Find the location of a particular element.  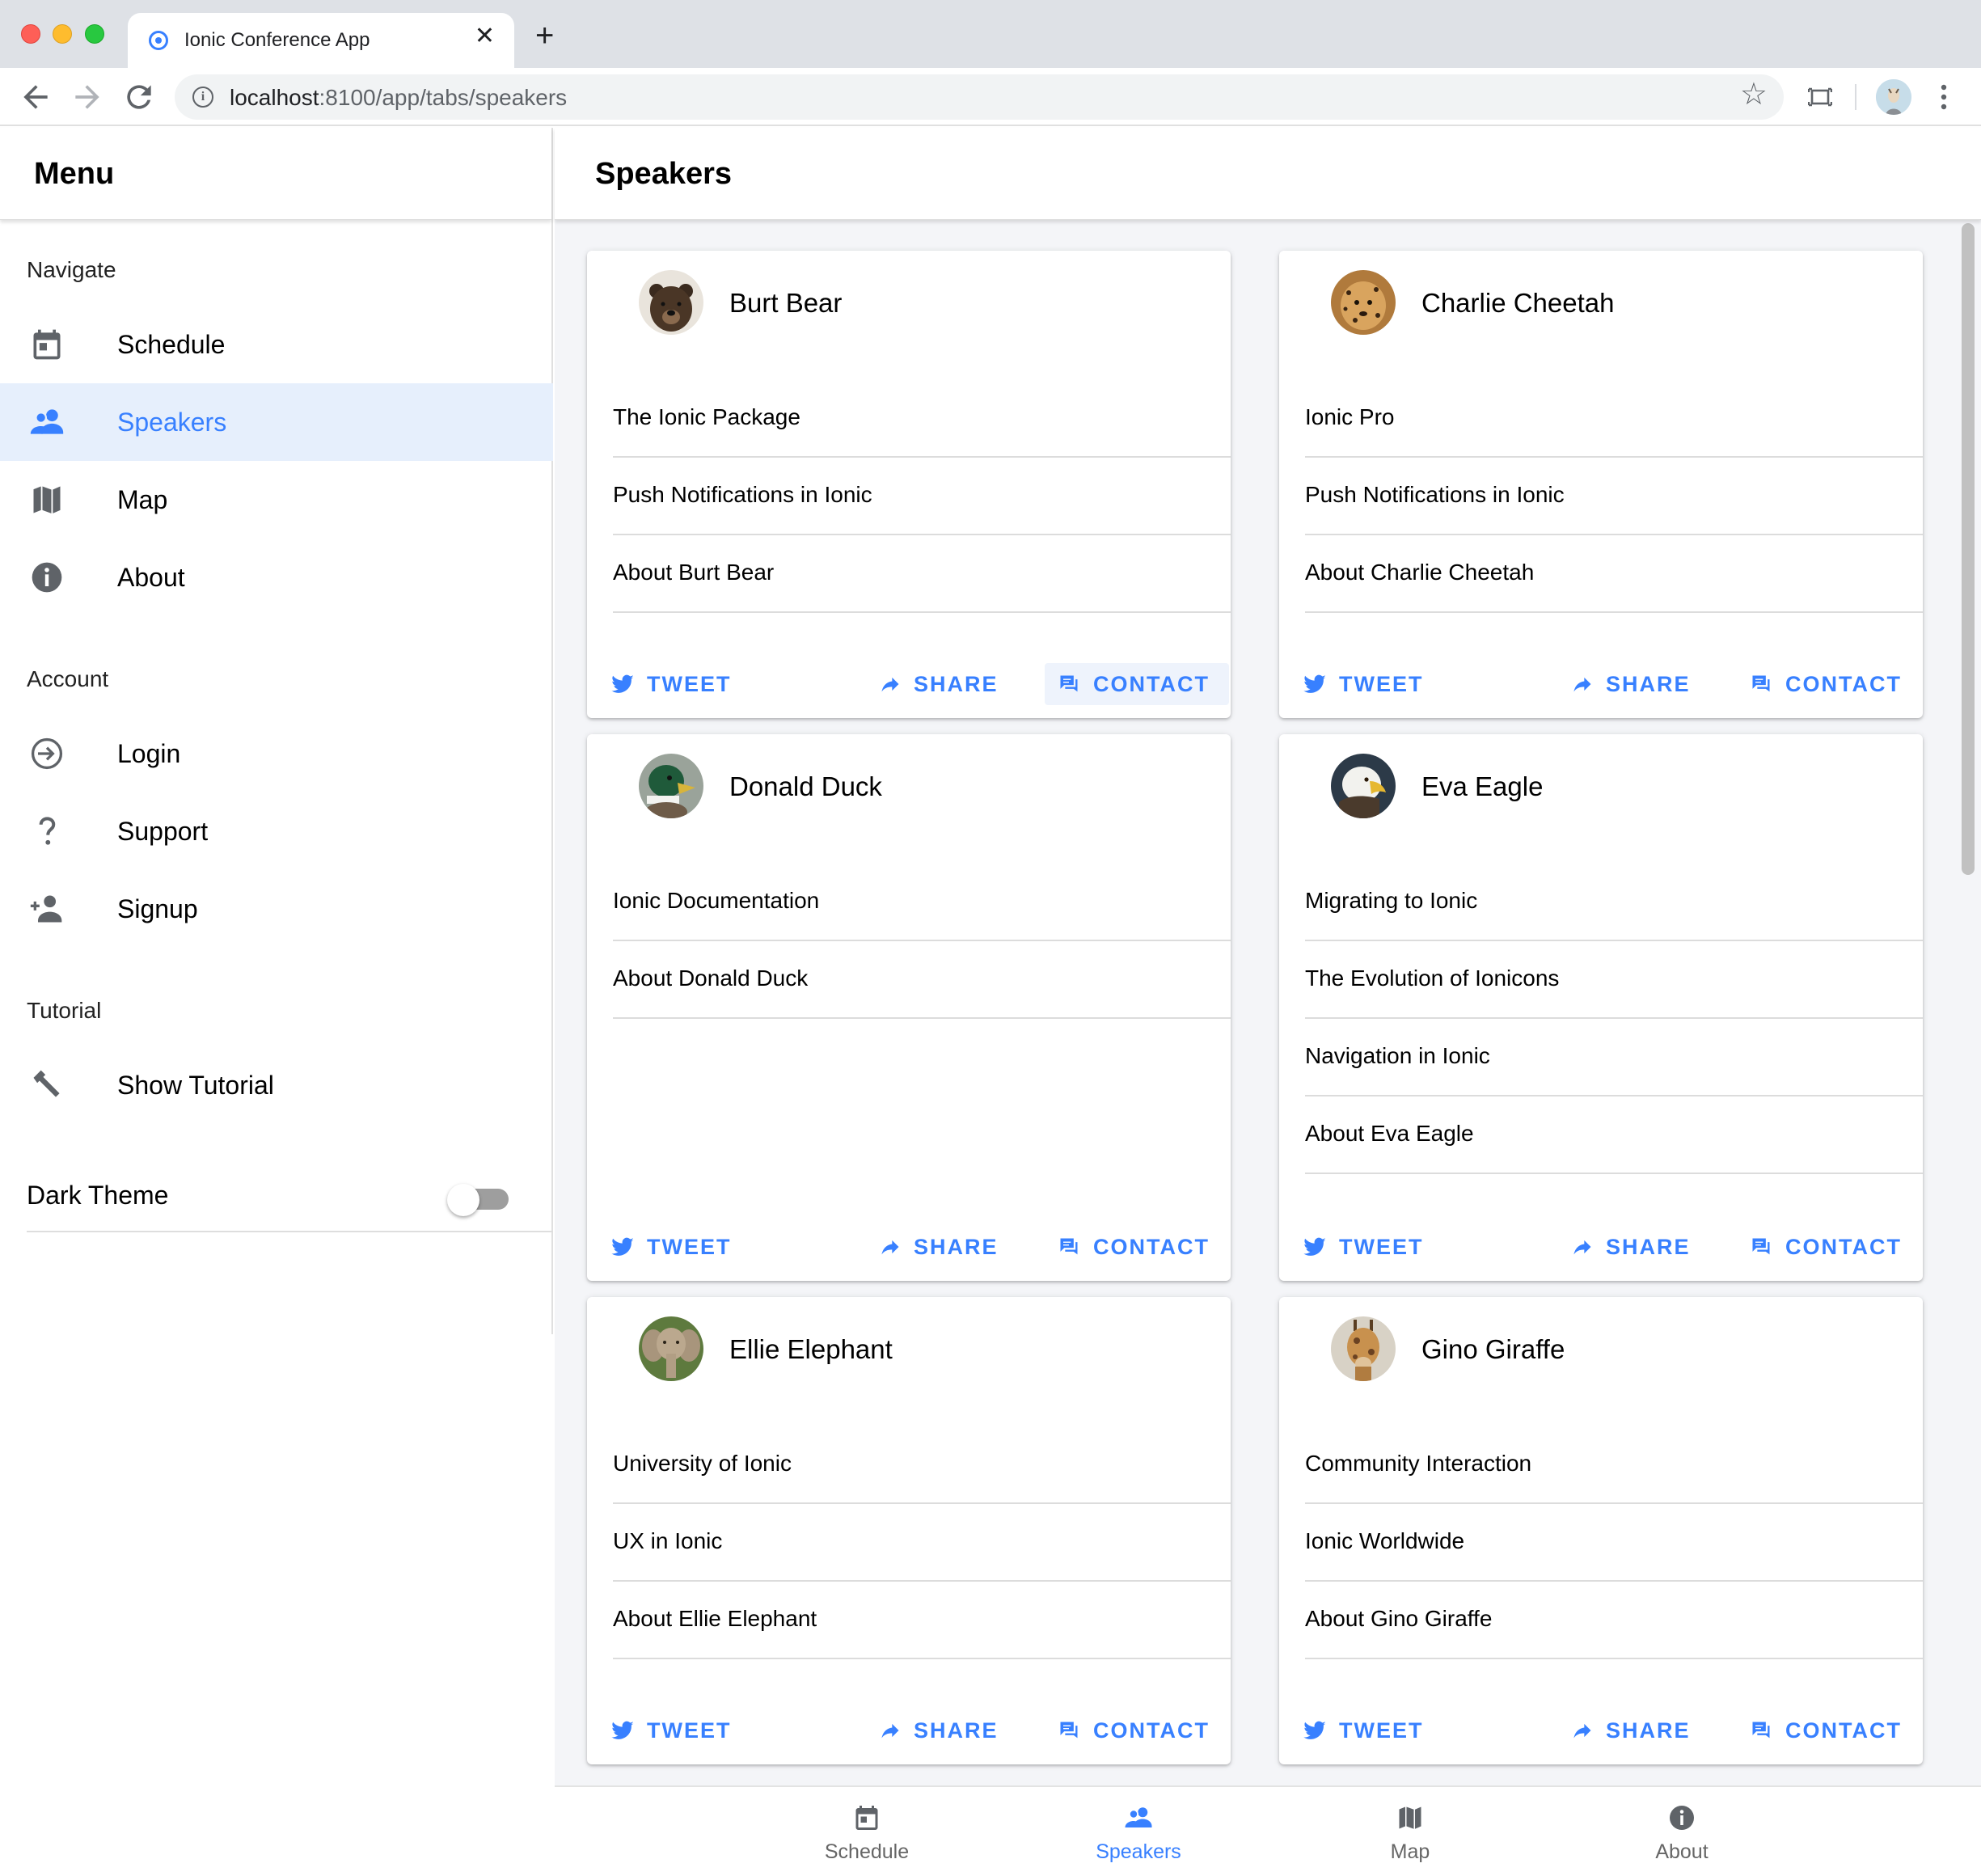

menu-item-about: About is located at coordinates (276, 577).